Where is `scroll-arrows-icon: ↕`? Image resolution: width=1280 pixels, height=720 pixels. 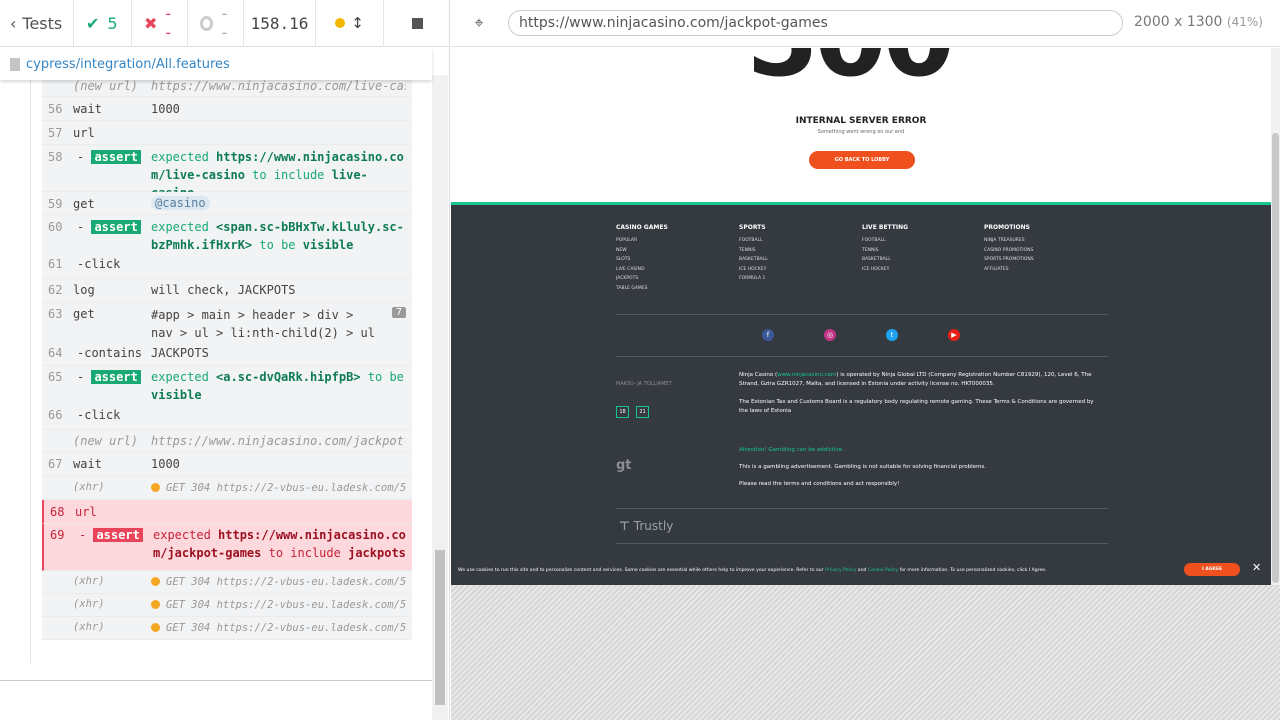 scroll-arrows-icon: ↕ is located at coordinates (357, 23).